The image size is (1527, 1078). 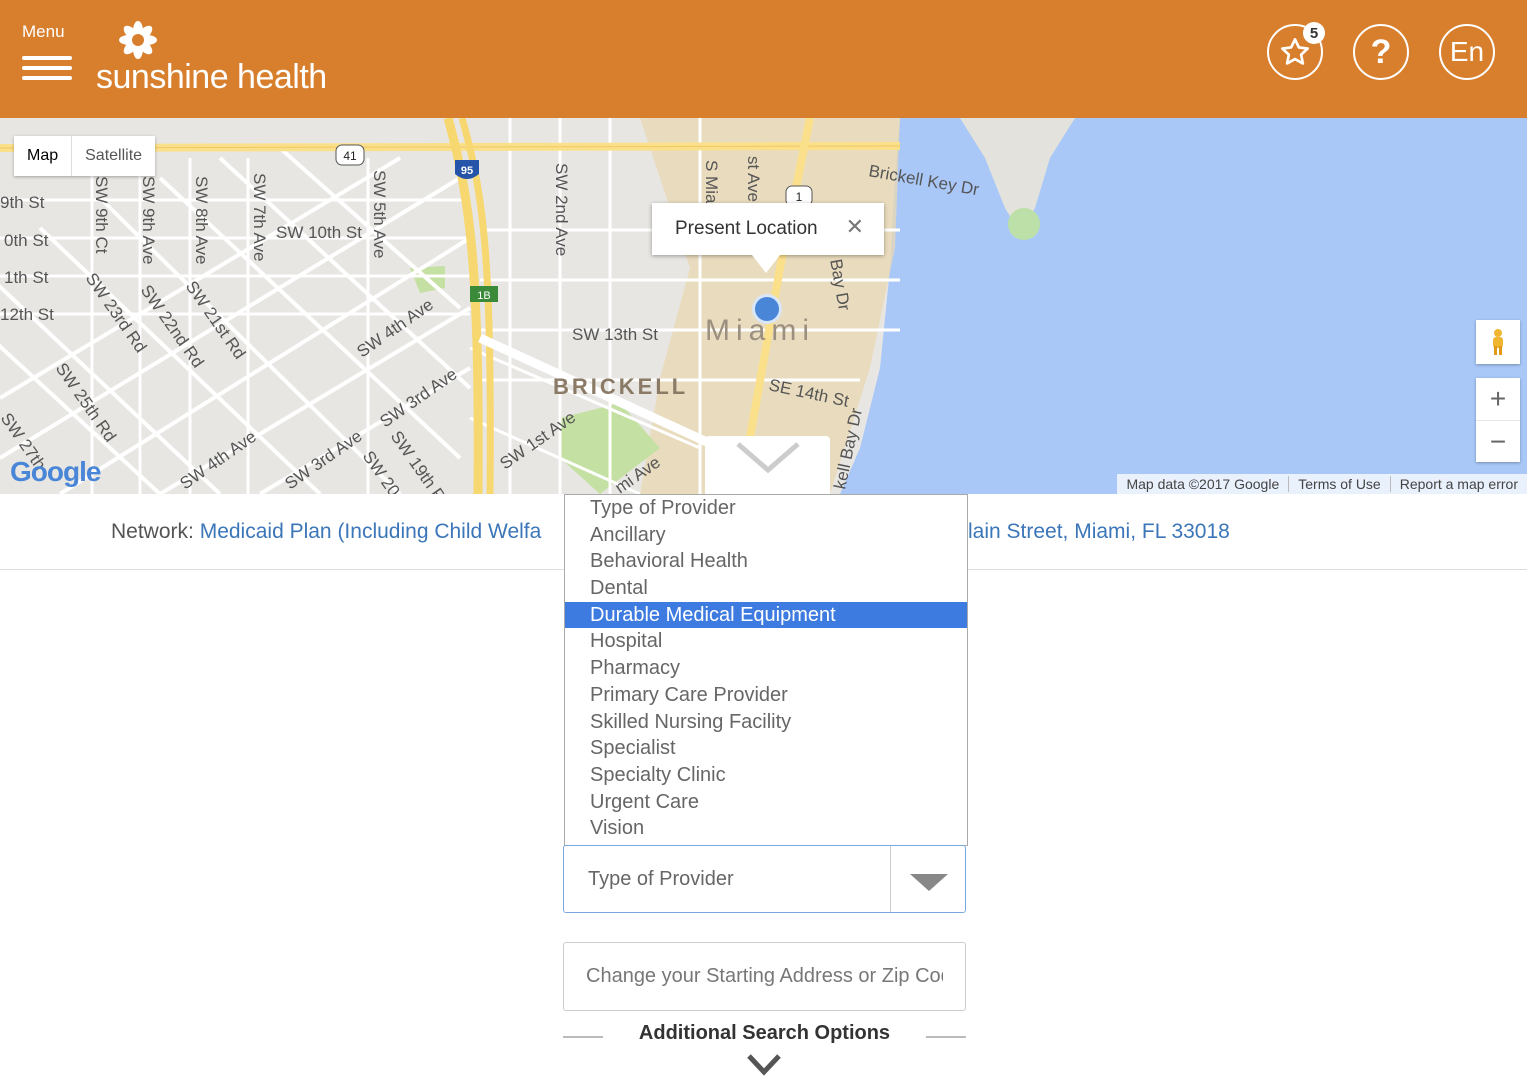 What do you see at coordinates (711, 182) in the screenshot?
I see `svg-text: S Mia` at bounding box center [711, 182].